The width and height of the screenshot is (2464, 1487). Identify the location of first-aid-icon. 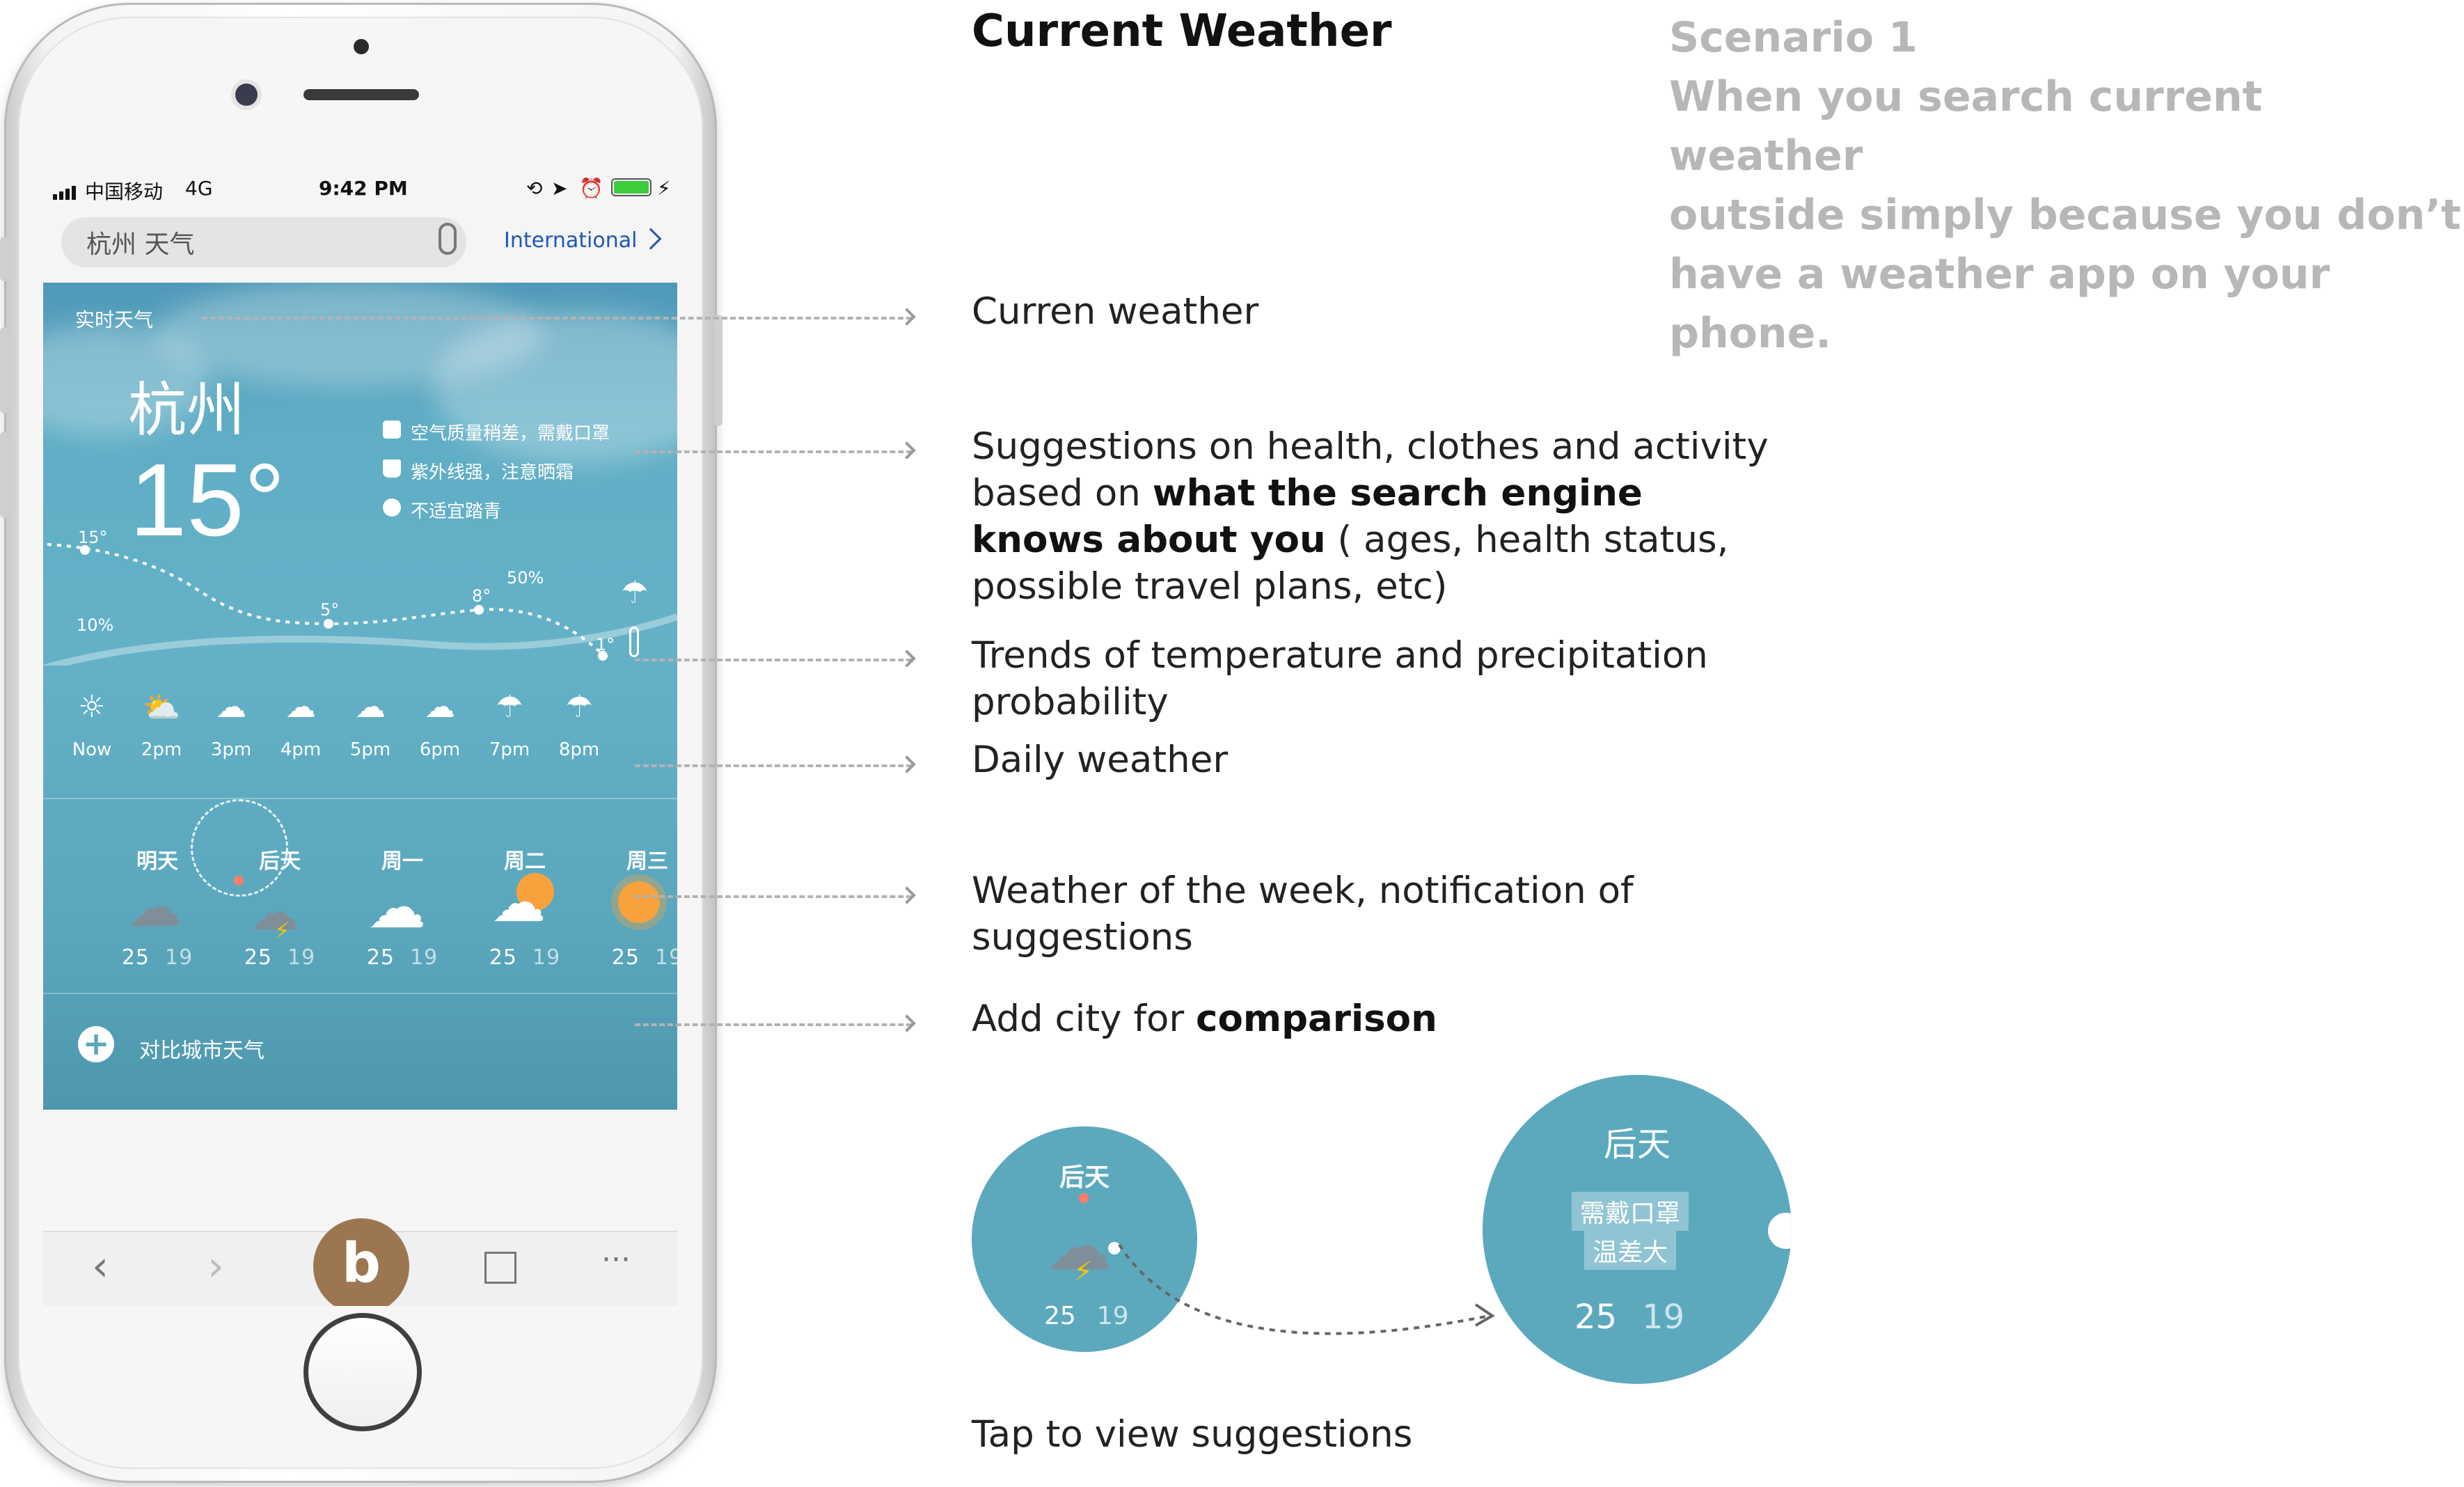
(392, 429).